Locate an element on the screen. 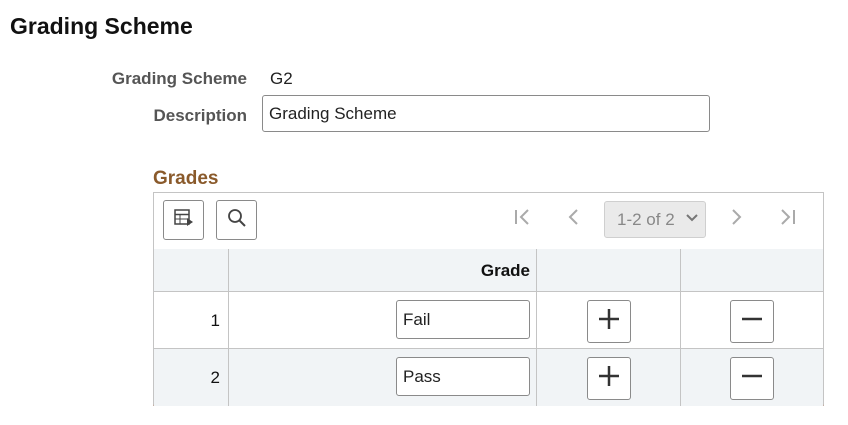  pagination-select: 1-2 of 2 is located at coordinates (655, 219).